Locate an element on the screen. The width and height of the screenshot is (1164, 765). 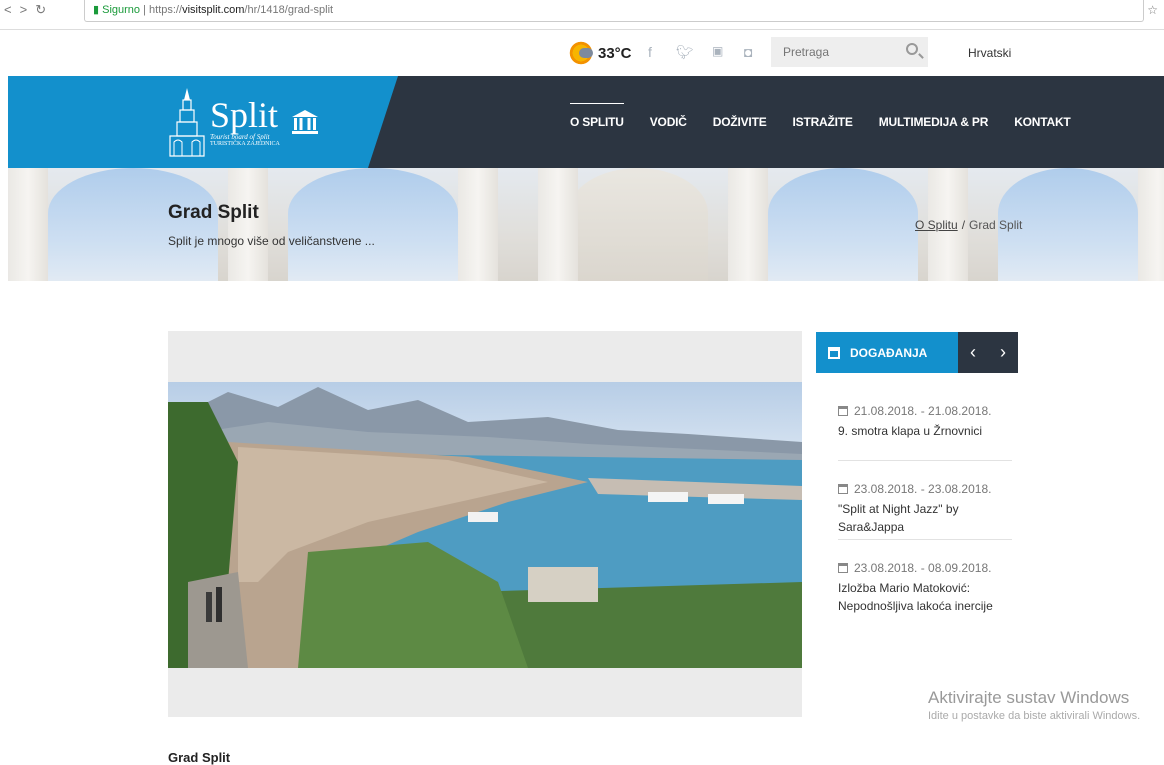
weather-sun-icon is located at coordinates (581, 53).